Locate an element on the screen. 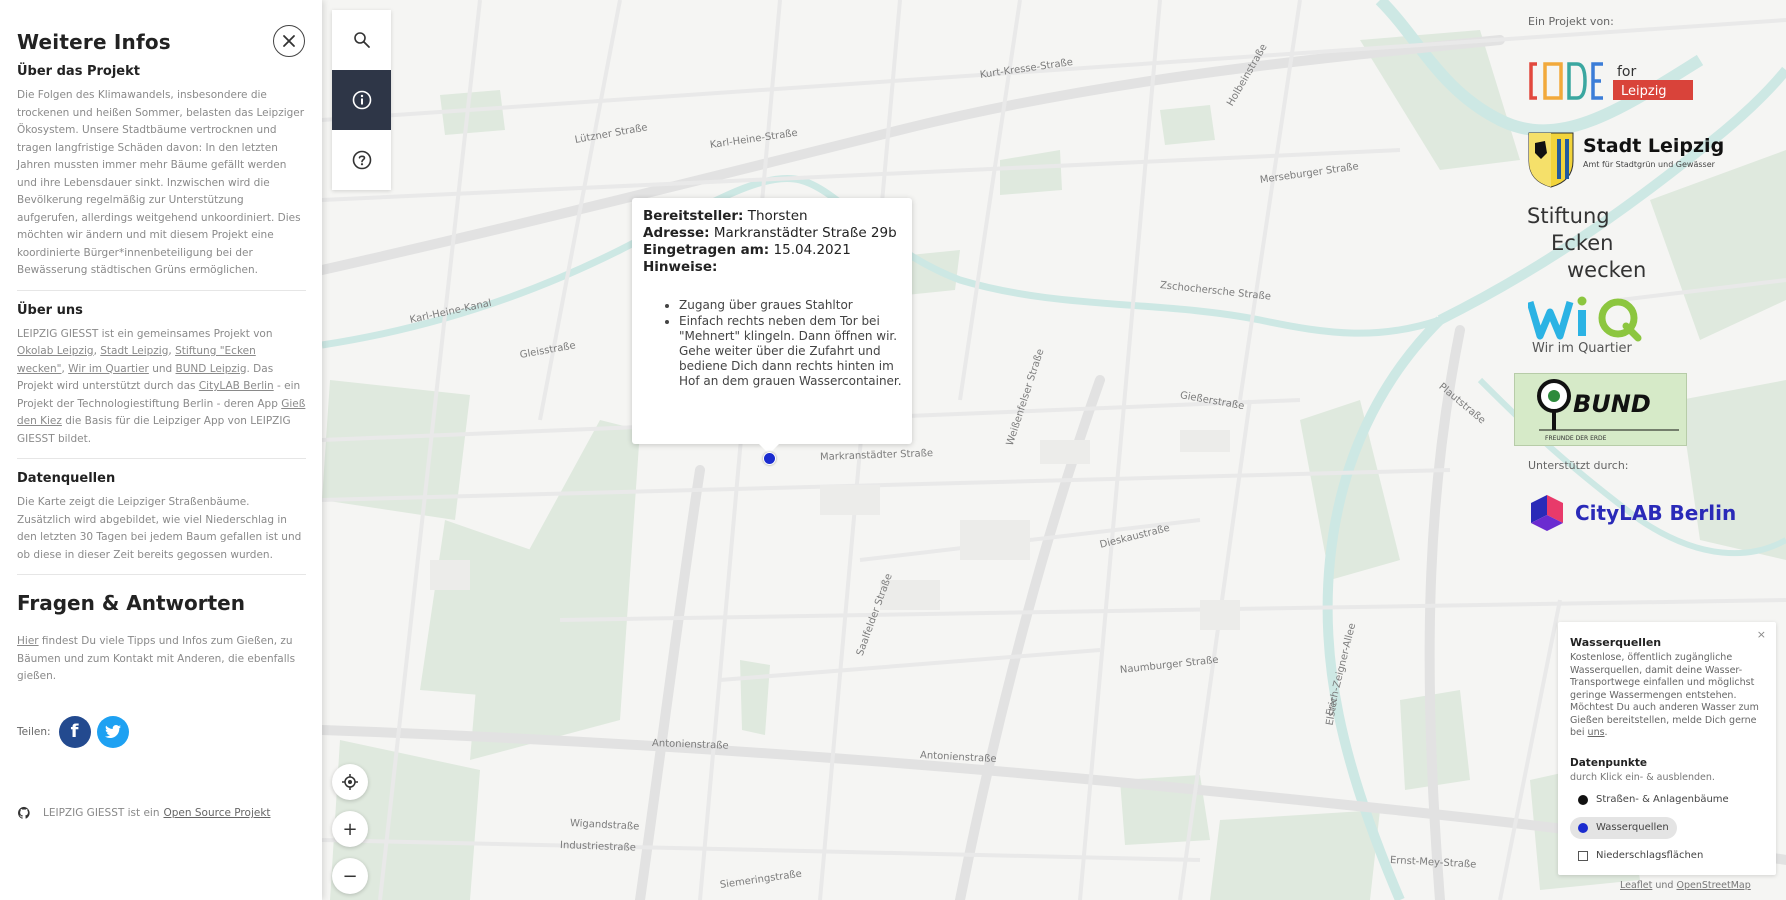 Image resolution: width=1786 pixels, height=900 pixels. legend-data-heading: Datenpunkte is located at coordinates (1609, 762).